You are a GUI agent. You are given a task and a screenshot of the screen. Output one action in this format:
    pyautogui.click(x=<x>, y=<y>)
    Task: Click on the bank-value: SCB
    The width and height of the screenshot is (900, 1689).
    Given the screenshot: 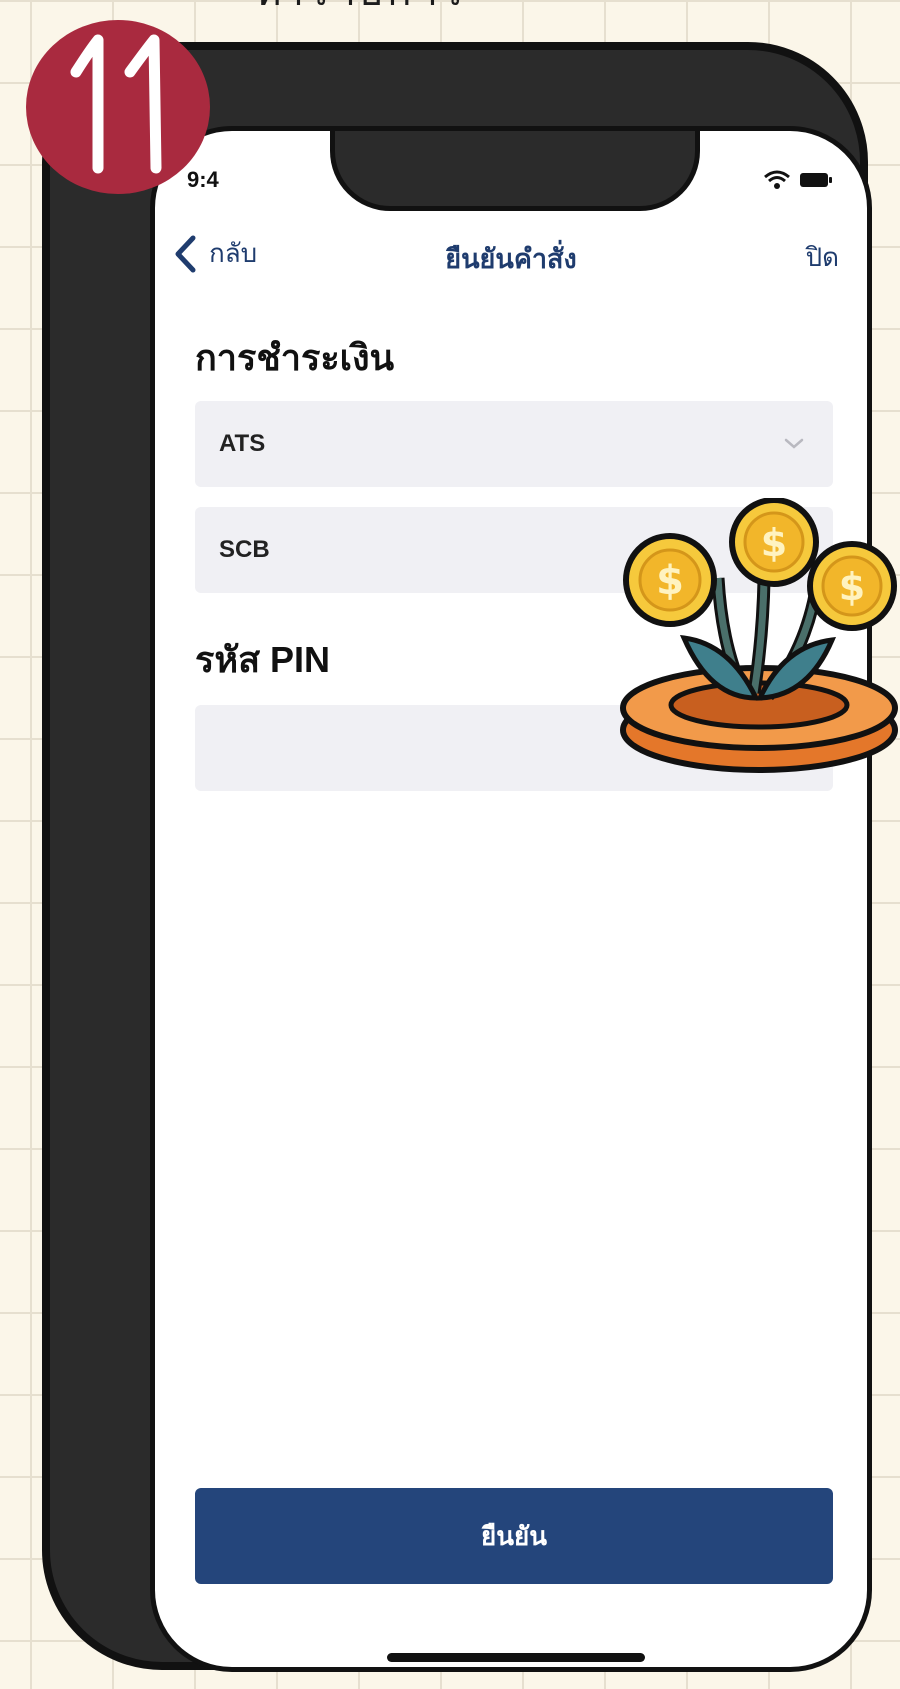 What is the action you would take?
    pyautogui.click(x=244, y=549)
    